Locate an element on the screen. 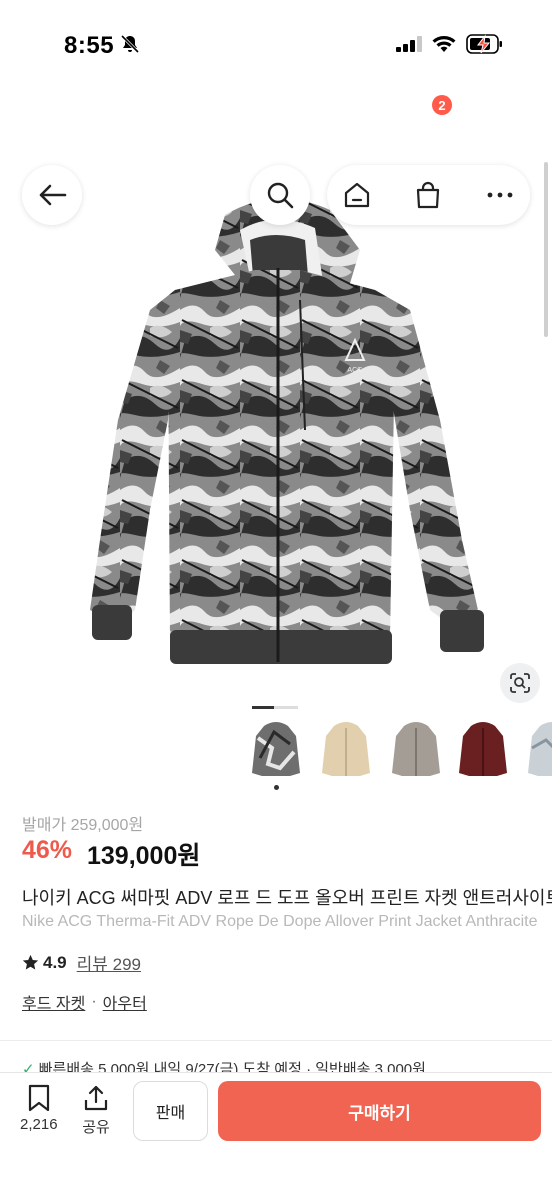 The height and width of the screenshot is (1201, 552). cart-count-badge: 2 is located at coordinates (442, 105).